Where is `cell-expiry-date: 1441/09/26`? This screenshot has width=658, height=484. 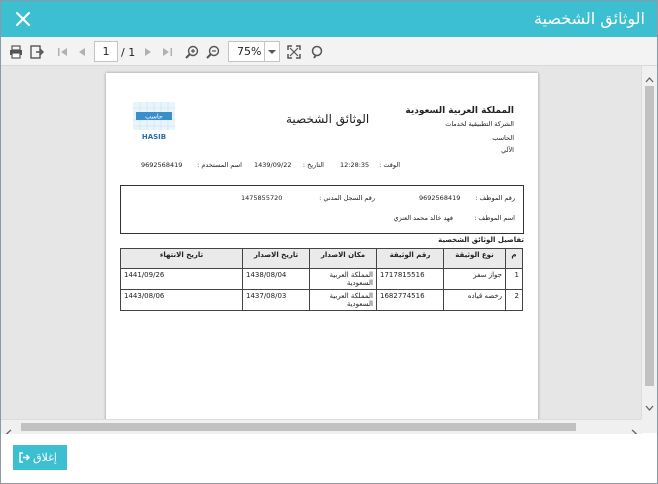
cell-expiry-date: 1441/09/26 is located at coordinates (181, 279).